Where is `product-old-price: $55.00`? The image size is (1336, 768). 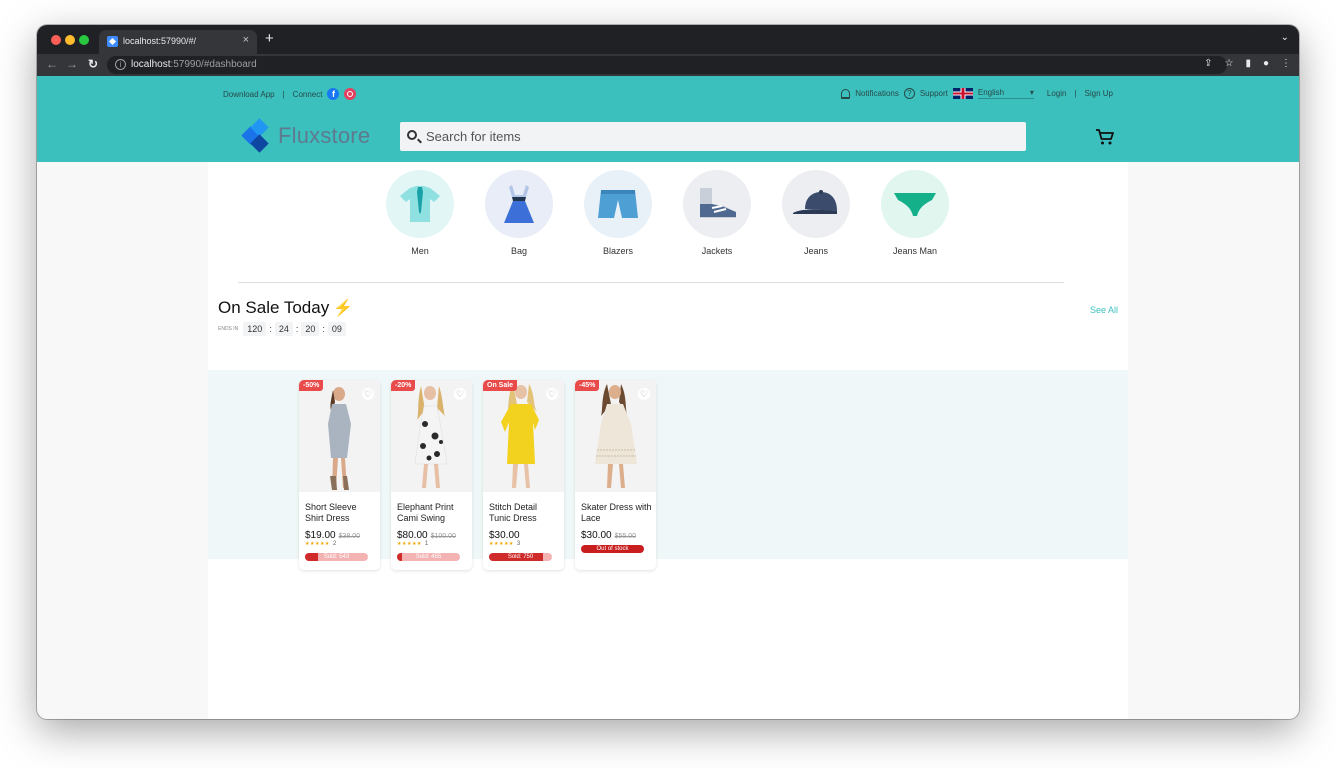 product-old-price: $55.00 is located at coordinates (625, 536).